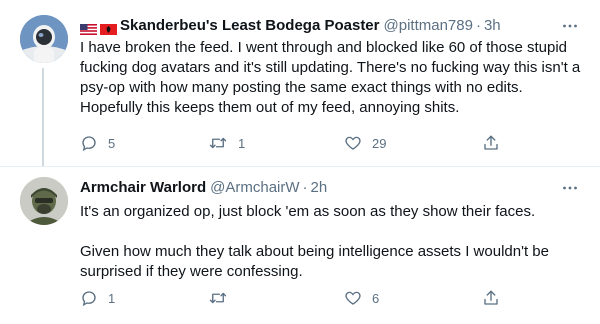 Image resolution: width=600 pixels, height=324 pixels. What do you see at coordinates (112, 298) in the screenshot?
I see `reply-count: 1` at bounding box center [112, 298].